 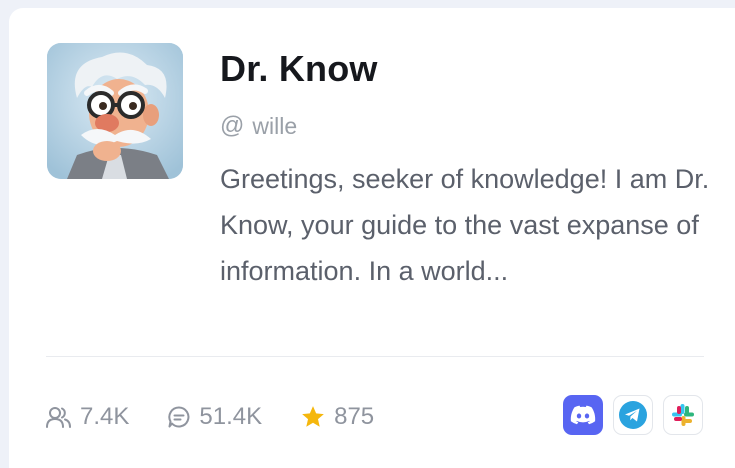 I want to click on slack-icon, so click(x=683, y=415).